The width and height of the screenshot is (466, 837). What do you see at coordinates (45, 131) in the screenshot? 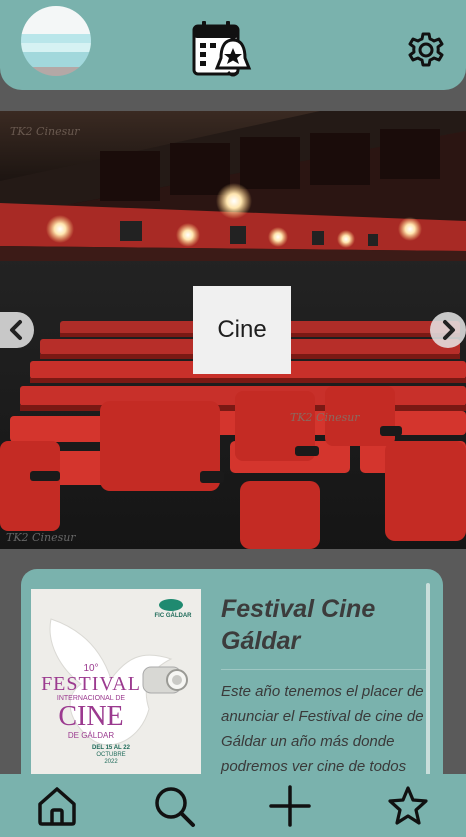
I see `watermark-top: TK2 Cinesur` at bounding box center [45, 131].